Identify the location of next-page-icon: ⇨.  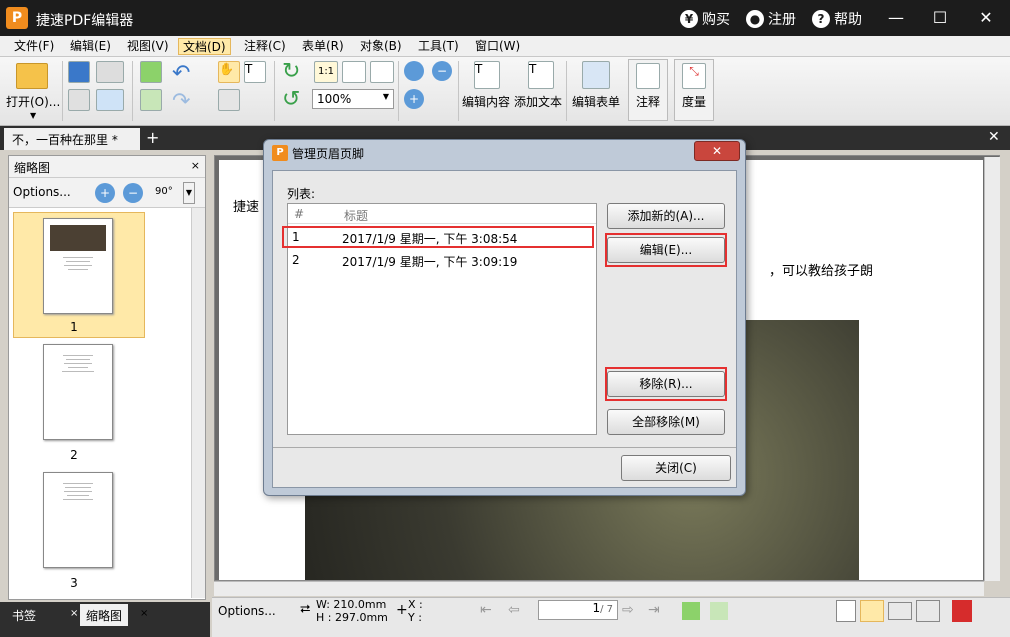
(628, 610).